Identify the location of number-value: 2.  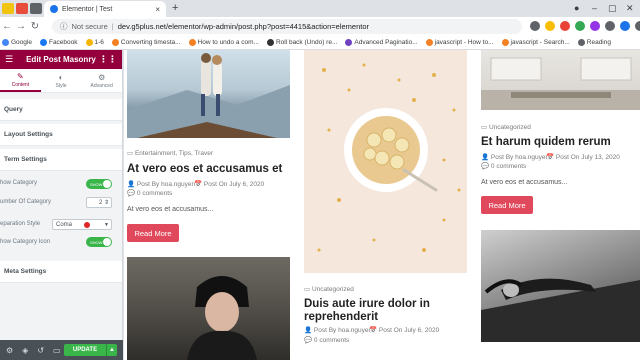
(100, 202).